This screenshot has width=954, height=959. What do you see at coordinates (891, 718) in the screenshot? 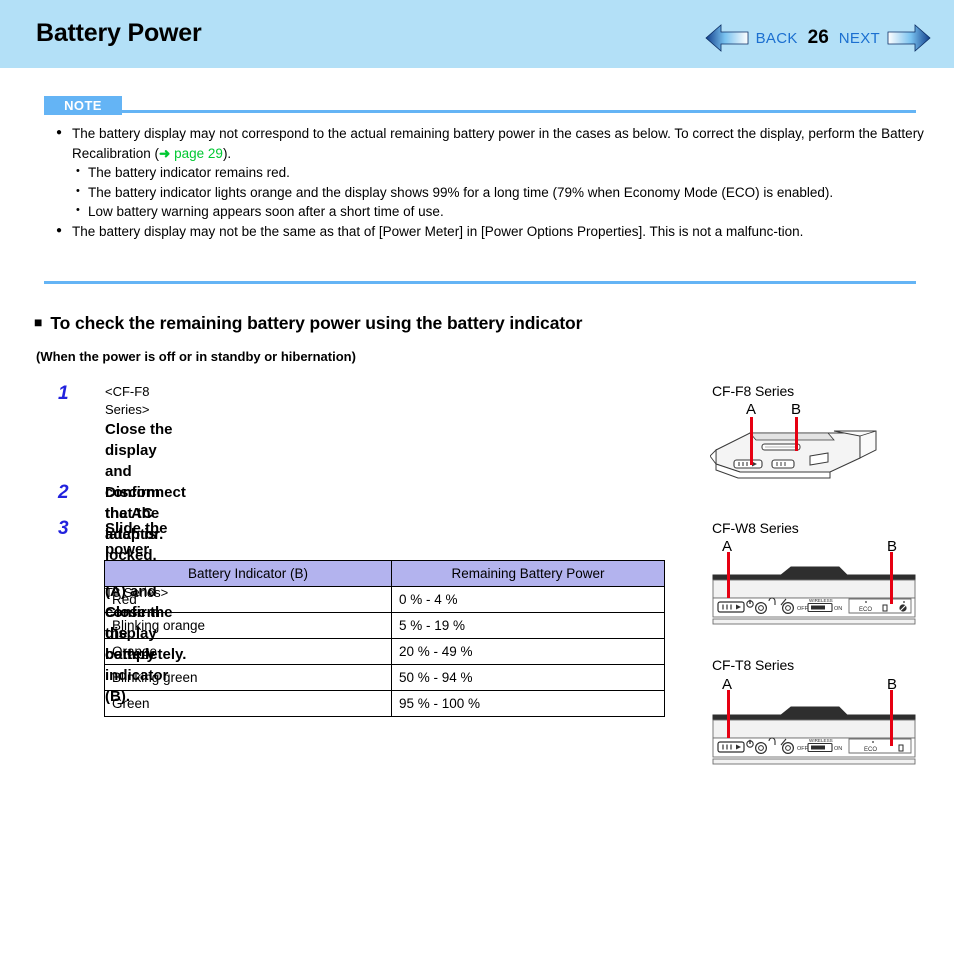
I see `callout-line-b-cf-t8` at bounding box center [891, 718].